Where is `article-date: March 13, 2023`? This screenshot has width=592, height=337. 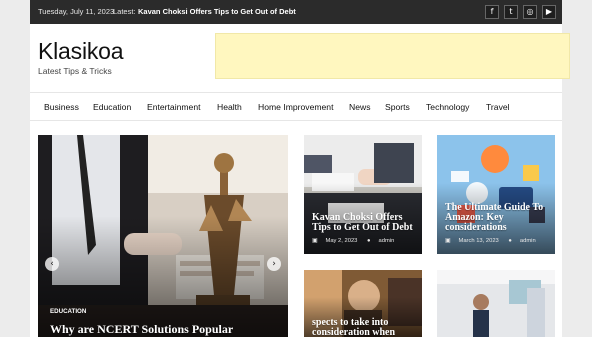 article-date: March 13, 2023 is located at coordinates (478, 241).